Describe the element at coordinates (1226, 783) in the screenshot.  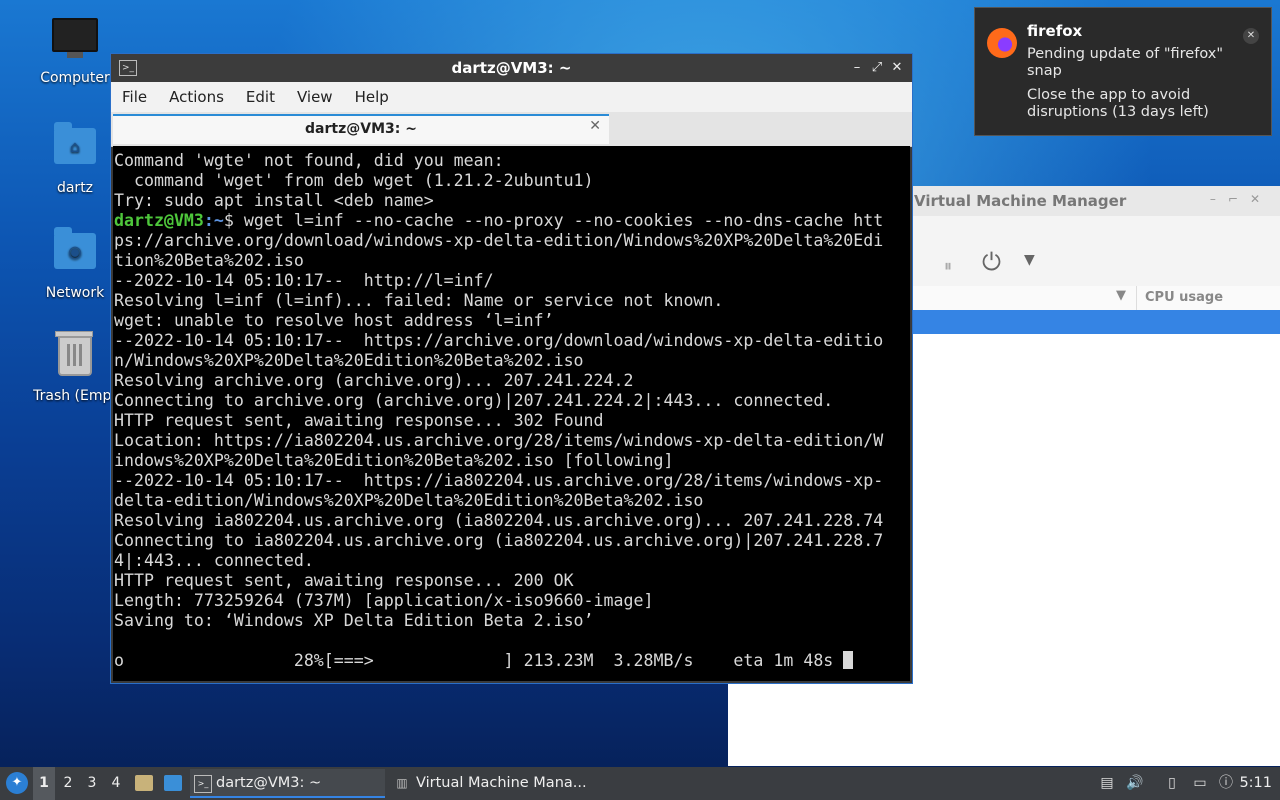
I see `update-notifier-icon: ⓘ` at that location.